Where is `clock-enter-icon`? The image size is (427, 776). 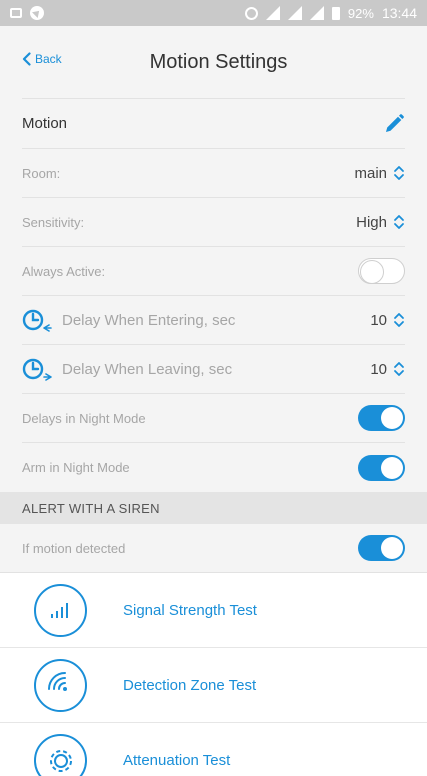
clock-enter-icon is located at coordinates (37, 320).